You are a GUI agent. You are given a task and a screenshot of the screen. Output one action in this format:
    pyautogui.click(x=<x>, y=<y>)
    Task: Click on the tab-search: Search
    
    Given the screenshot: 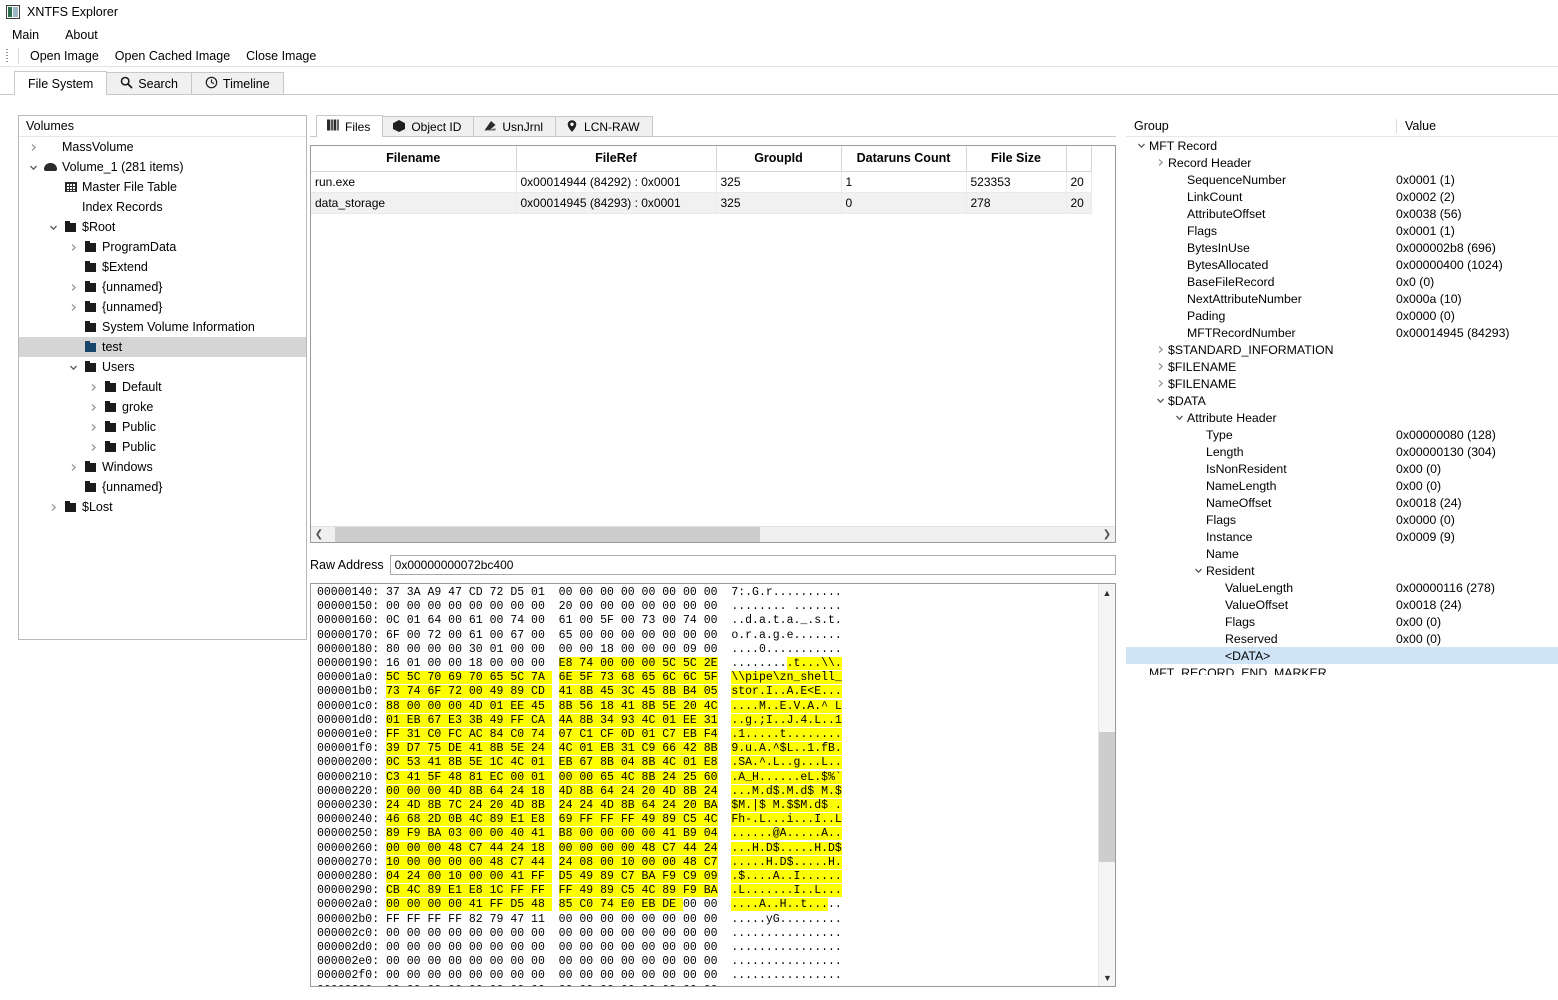 What is the action you would take?
    pyautogui.click(x=149, y=83)
    